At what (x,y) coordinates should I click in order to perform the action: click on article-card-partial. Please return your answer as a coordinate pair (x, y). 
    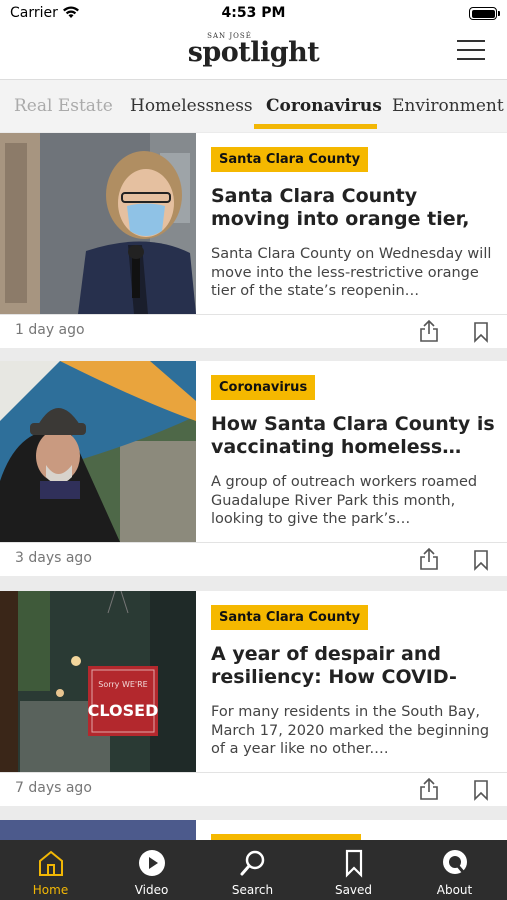
    Looking at the image, I should click on (253, 830).